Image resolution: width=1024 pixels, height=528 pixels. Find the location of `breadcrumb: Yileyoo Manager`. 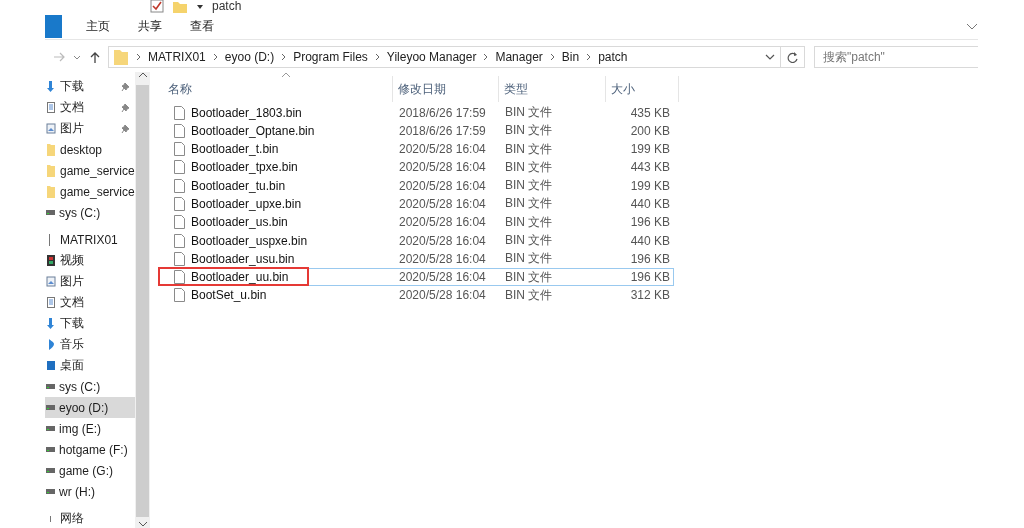

breadcrumb: Yileyoo Manager is located at coordinates (431, 57).